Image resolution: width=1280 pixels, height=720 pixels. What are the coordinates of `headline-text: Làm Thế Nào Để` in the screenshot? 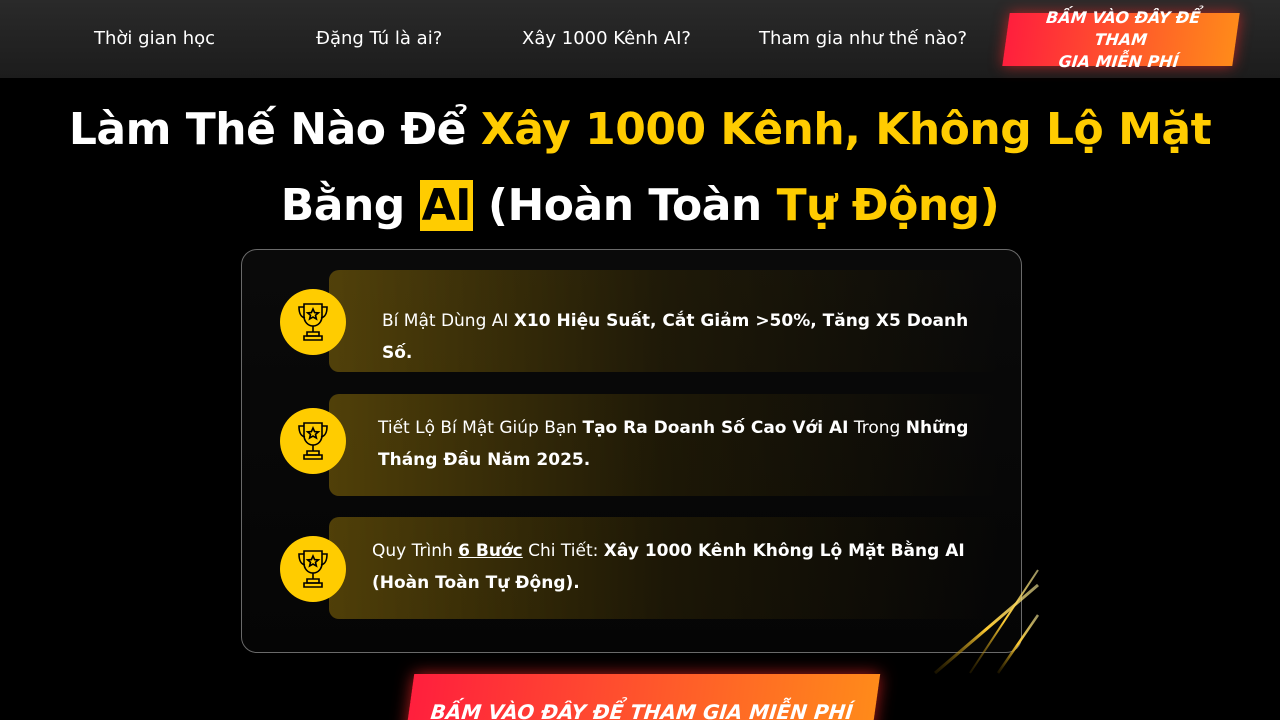 It's located at (274, 129).